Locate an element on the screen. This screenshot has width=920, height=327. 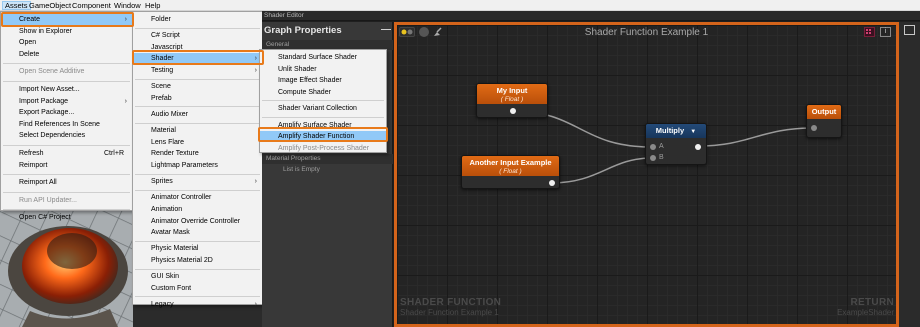
node-my-input-type: ( Float ) is located at coordinates (512, 99).